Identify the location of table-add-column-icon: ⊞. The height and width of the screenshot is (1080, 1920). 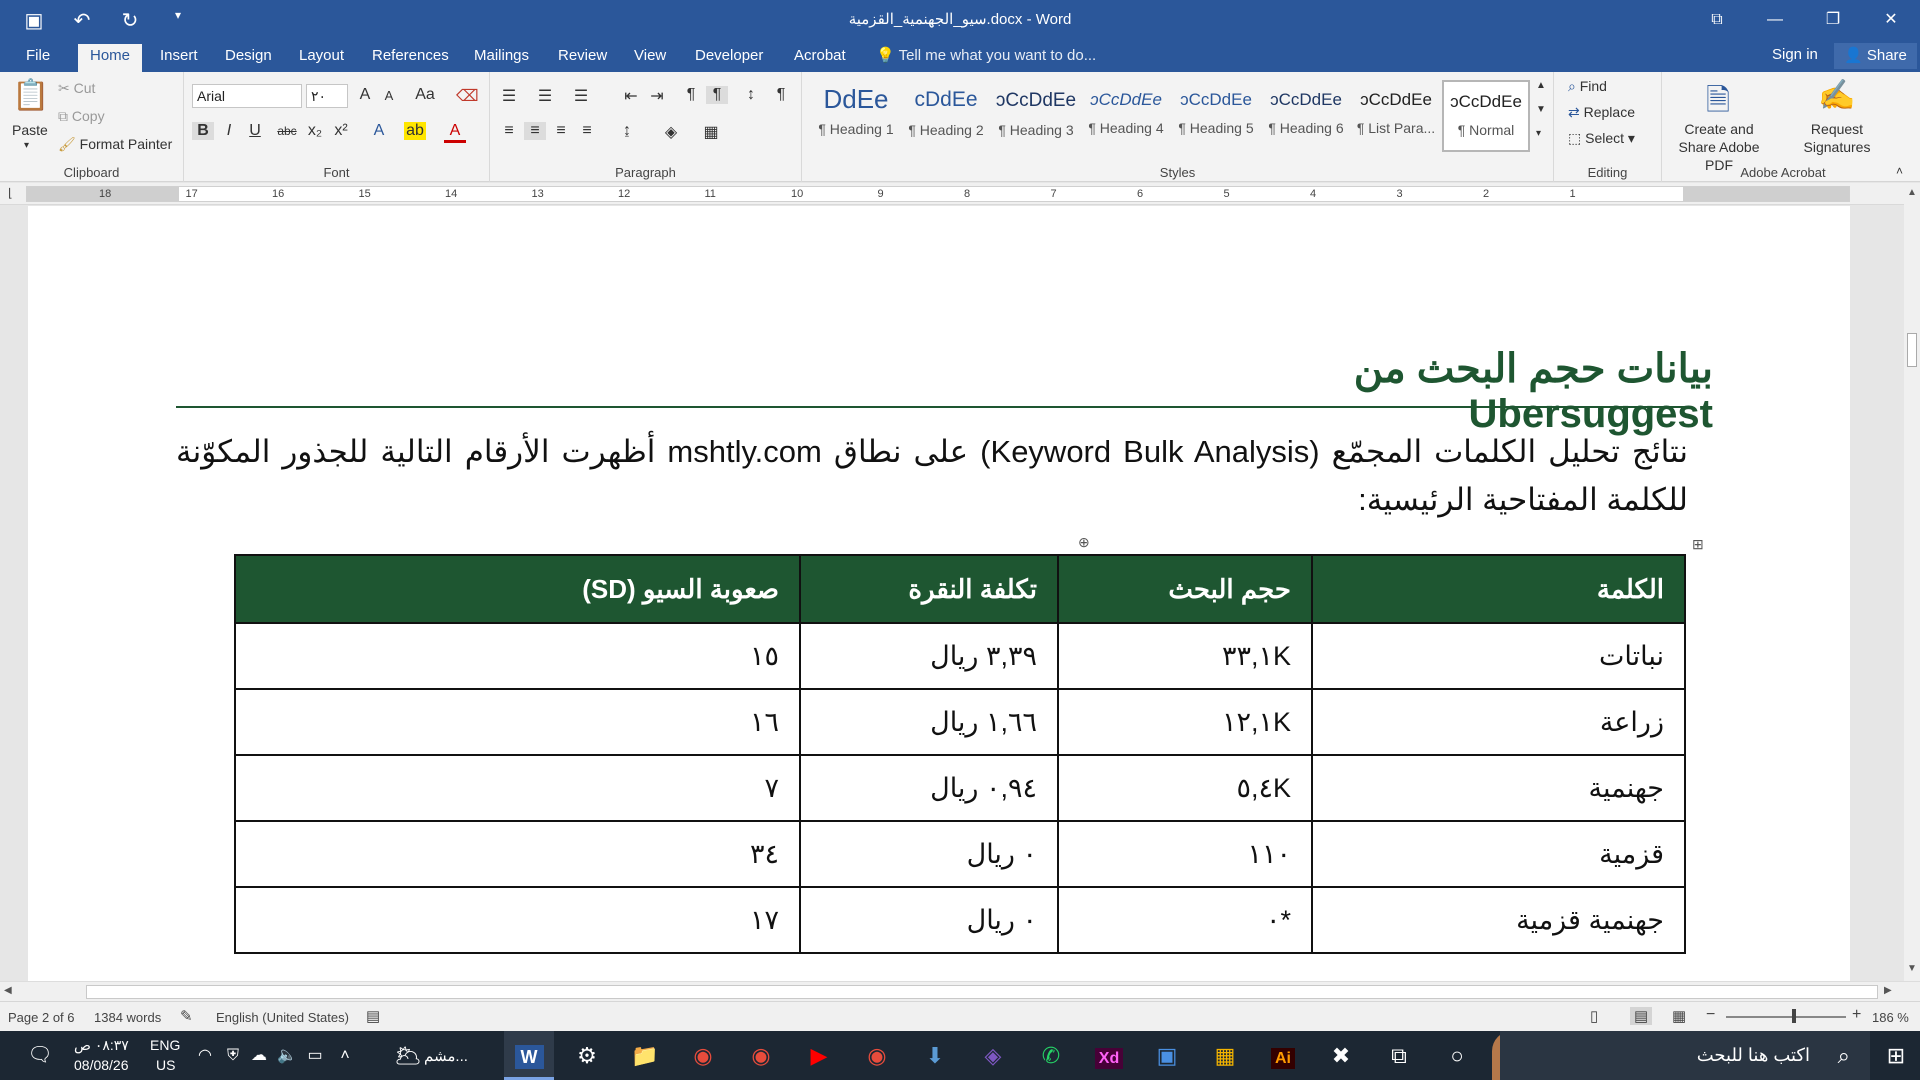
(1698, 544).